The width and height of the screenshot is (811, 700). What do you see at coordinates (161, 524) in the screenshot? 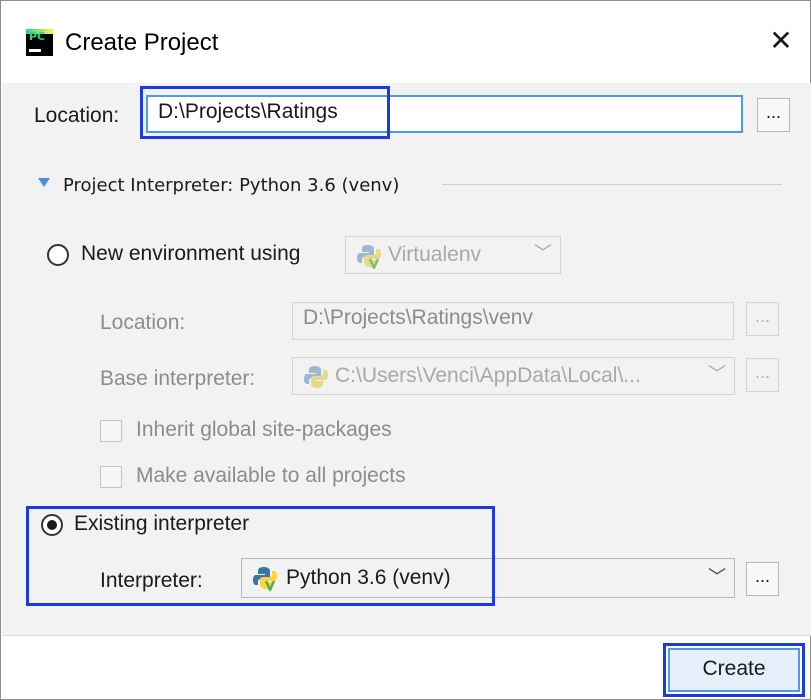
I see `existing-interpreter-label: Existing interpreter` at bounding box center [161, 524].